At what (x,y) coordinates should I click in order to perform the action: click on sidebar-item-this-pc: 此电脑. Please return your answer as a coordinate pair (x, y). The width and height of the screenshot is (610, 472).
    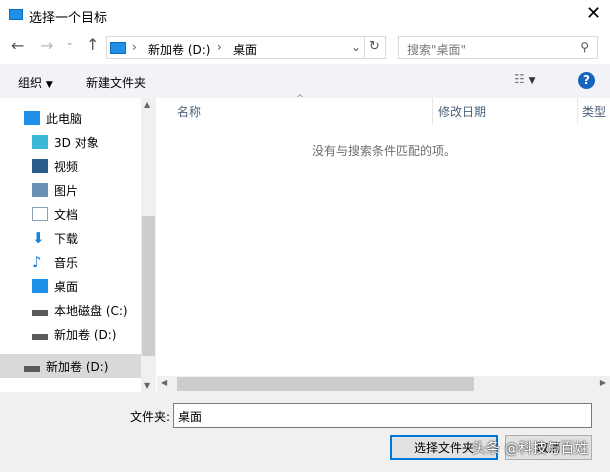
    Looking at the image, I should click on (70, 118).